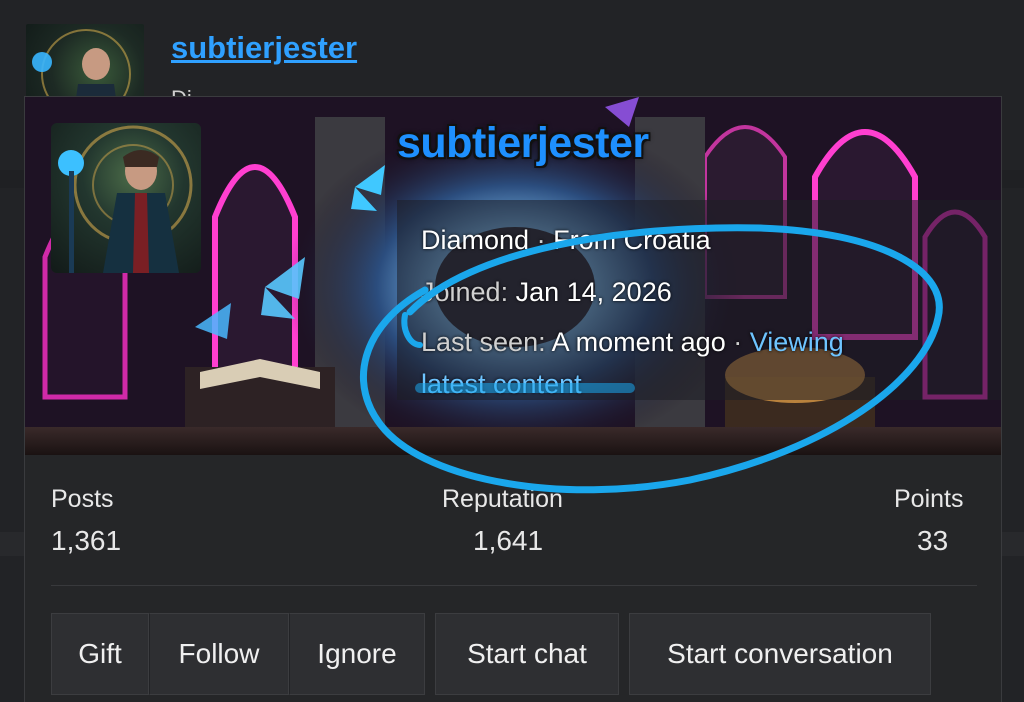  I want to click on activity-link-continued: latest content, so click(501, 384).